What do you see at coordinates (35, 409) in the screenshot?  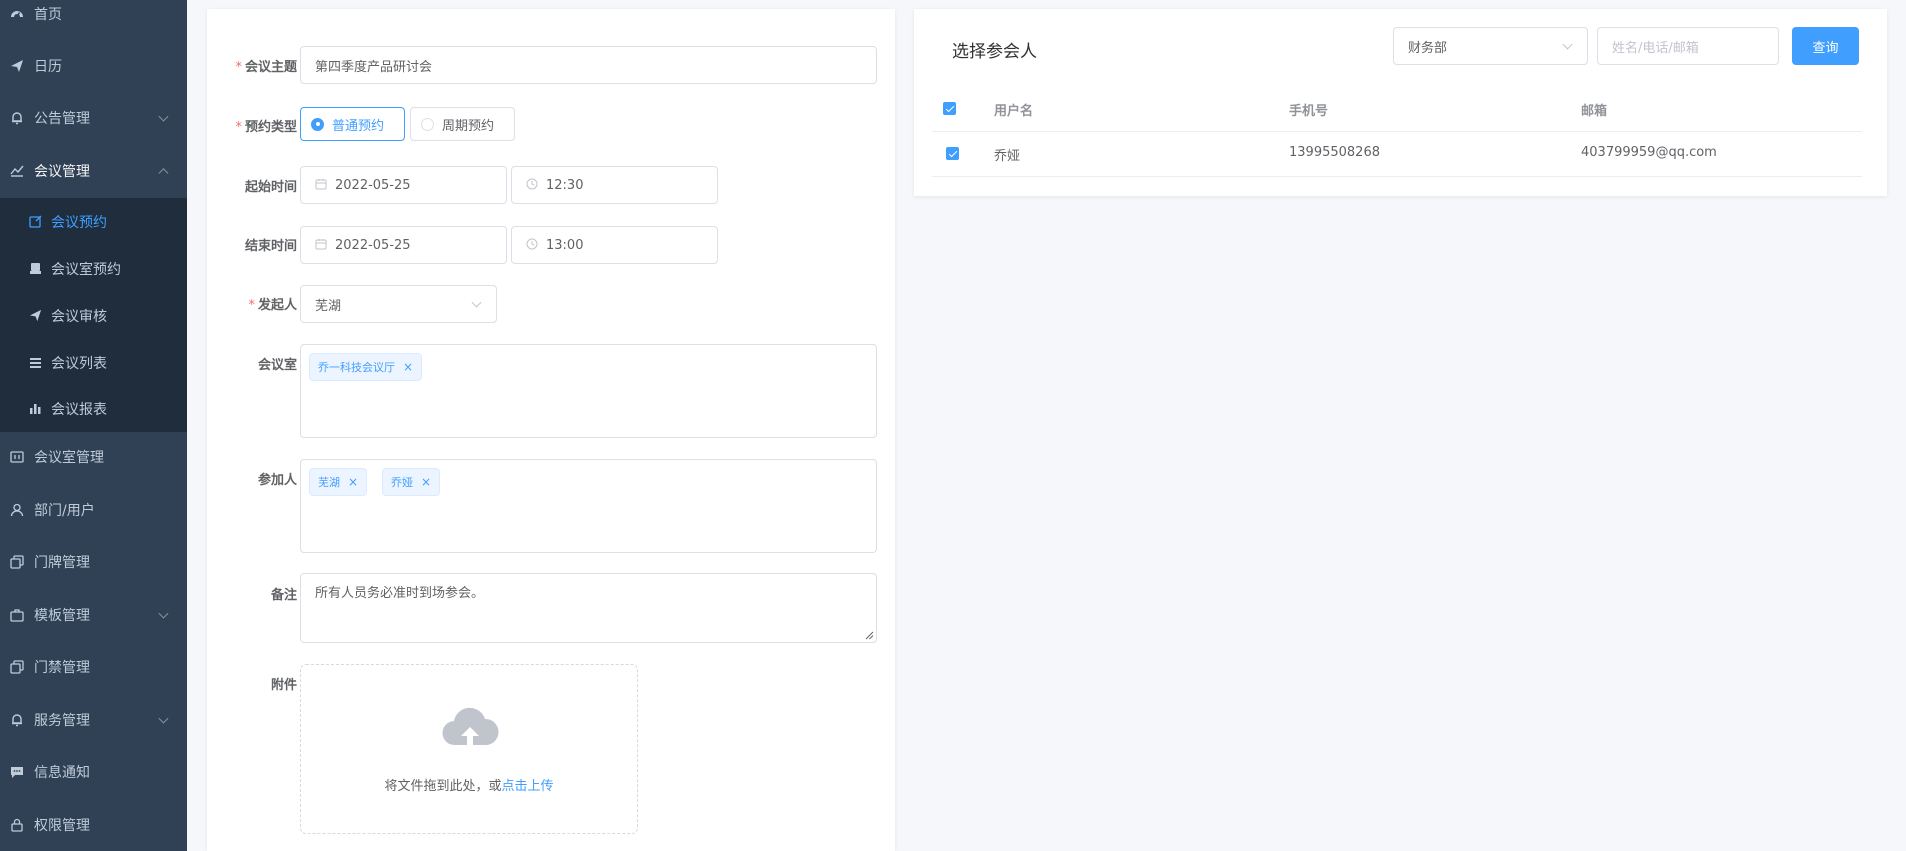 I see `bar-chart-icon` at bounding box center [35, 409].